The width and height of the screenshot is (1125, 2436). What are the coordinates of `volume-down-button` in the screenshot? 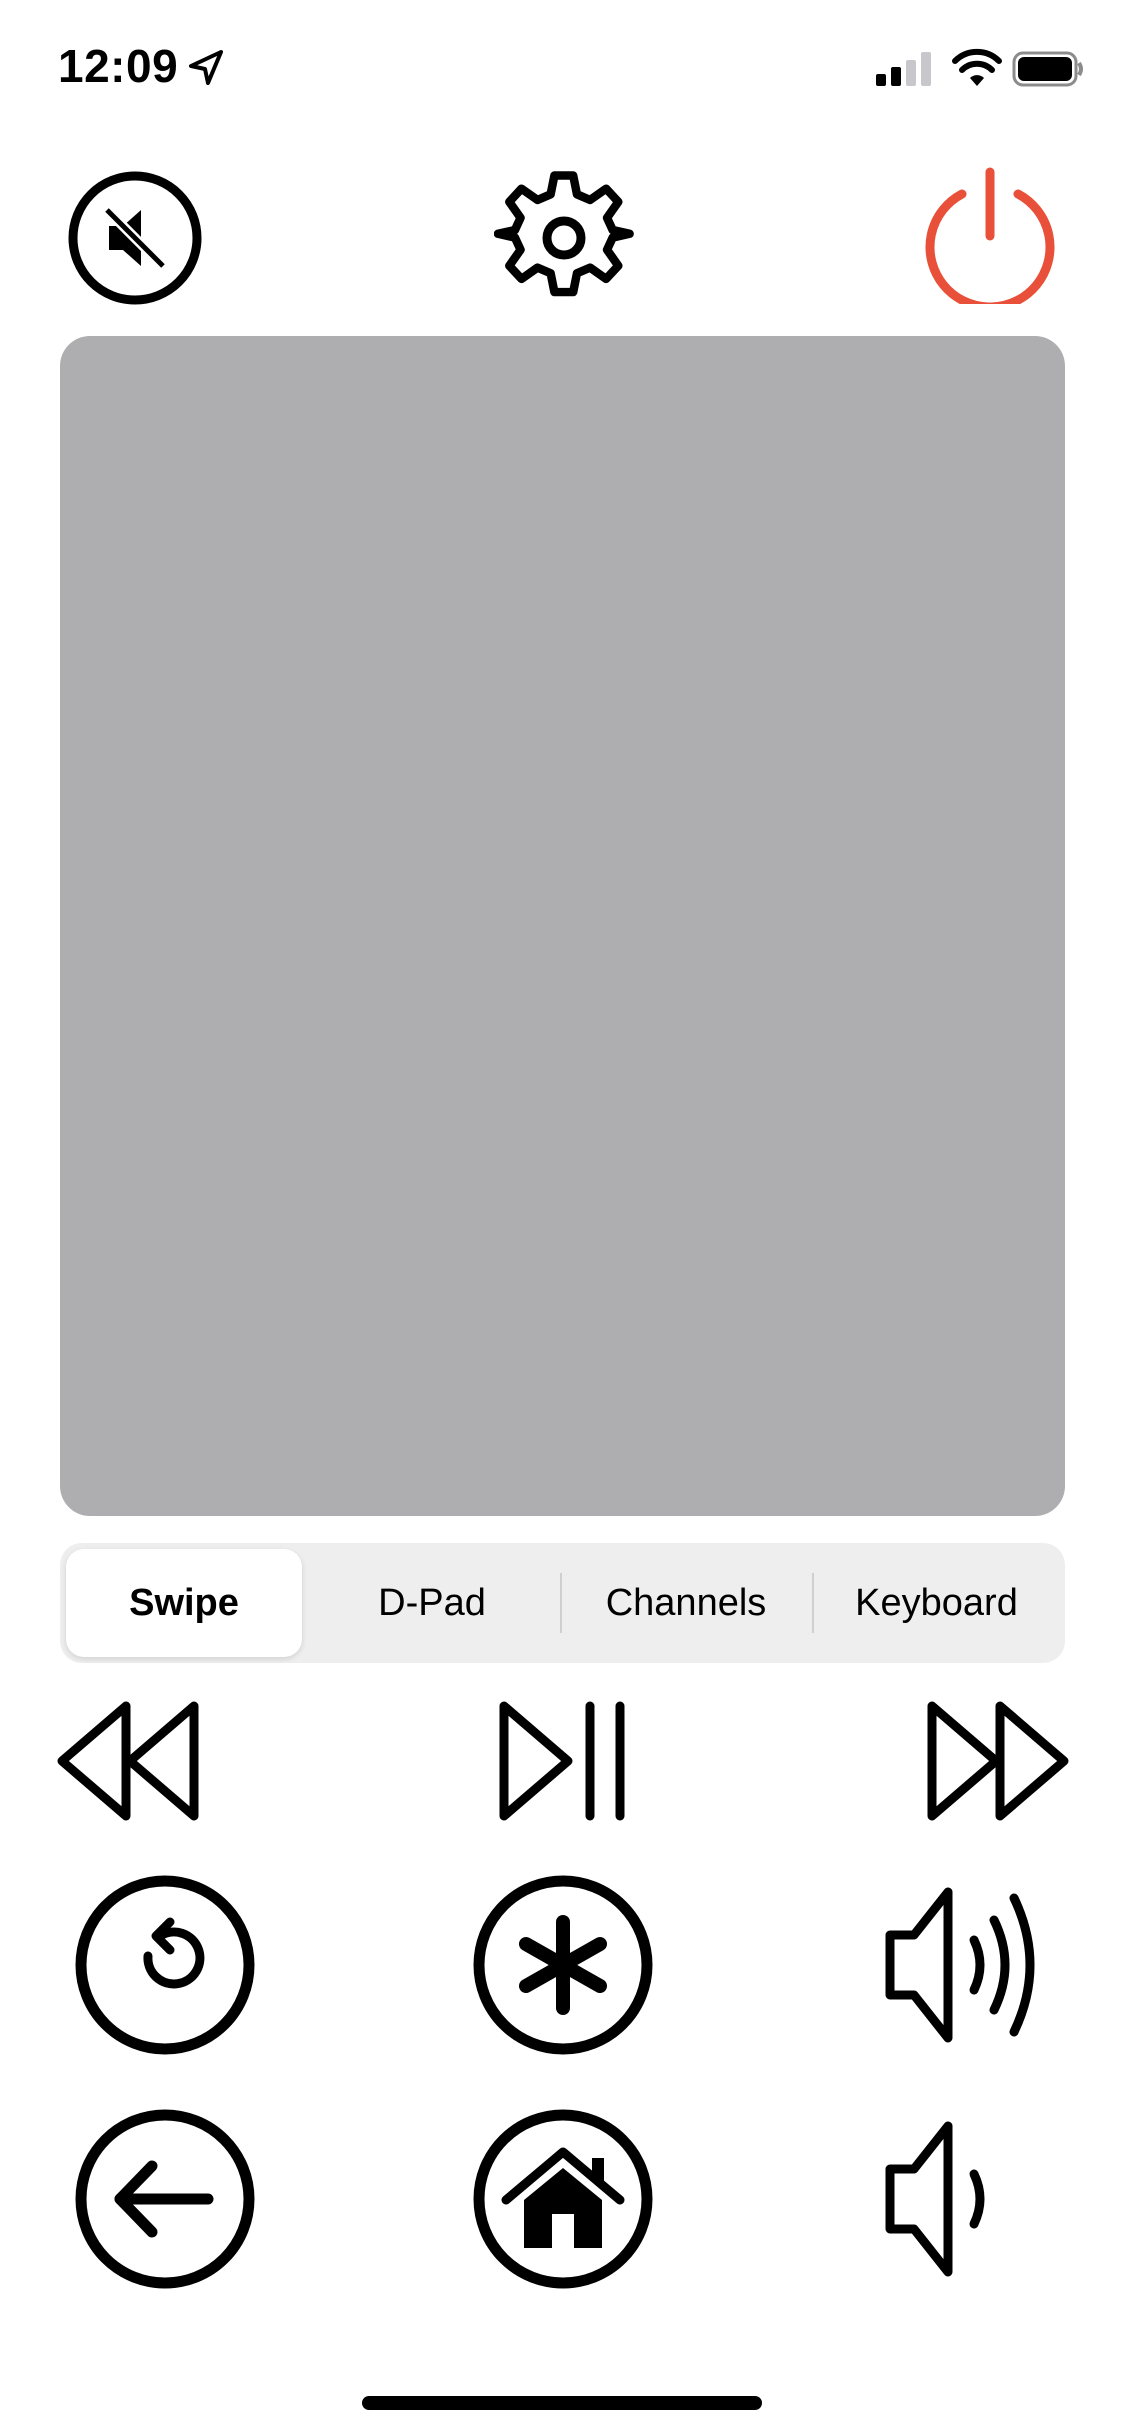 It's located at (965, 2199).